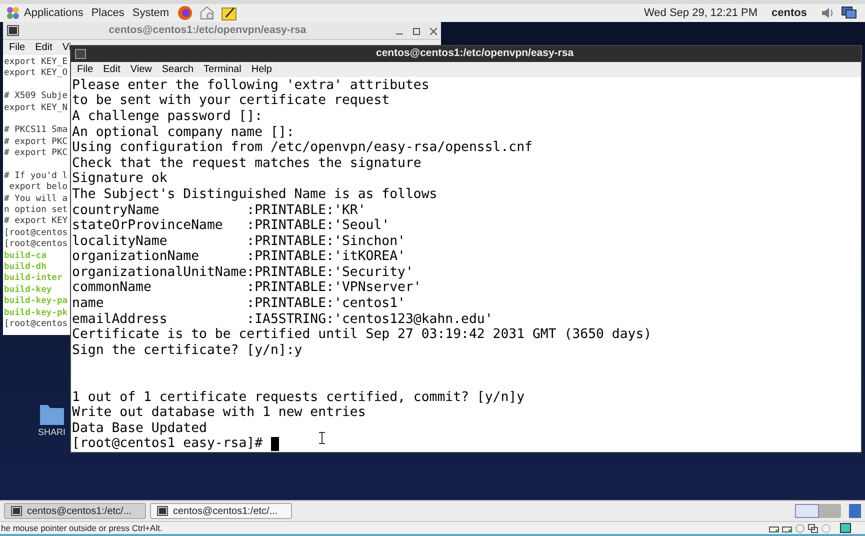  What do you see at coordinates (219, 210) in the screenshot?
I see `terminal-line: countryName :PRINTABLE:'KR'` at bounding box center [219, 210].